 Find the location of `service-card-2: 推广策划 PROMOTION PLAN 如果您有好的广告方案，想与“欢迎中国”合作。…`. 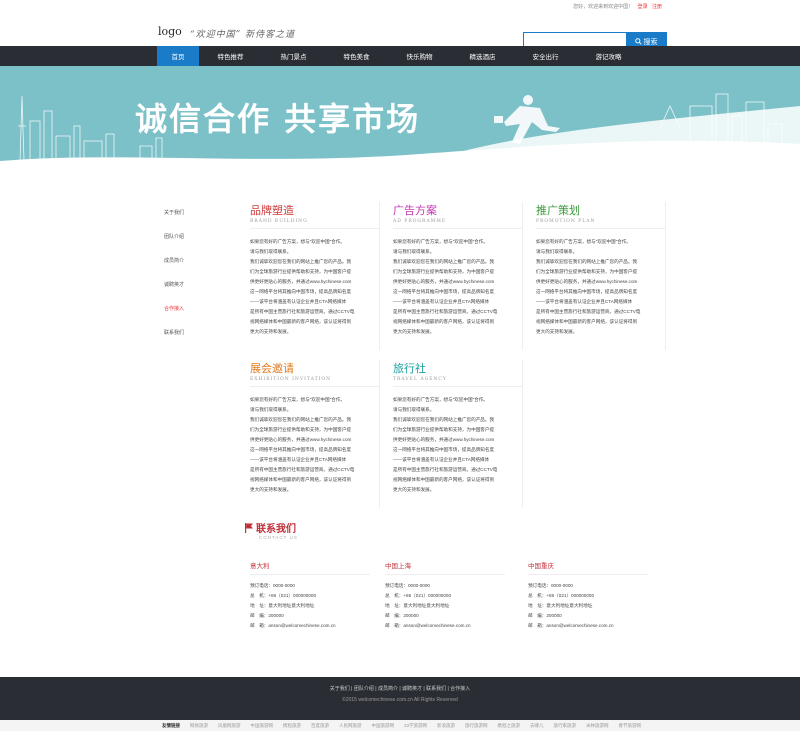

service-card-2: 推广策划 PROMOTION PLAN 如果您有好的广告方案，想与“欢迎中国”合作。… is located at coordinates (601, 276).